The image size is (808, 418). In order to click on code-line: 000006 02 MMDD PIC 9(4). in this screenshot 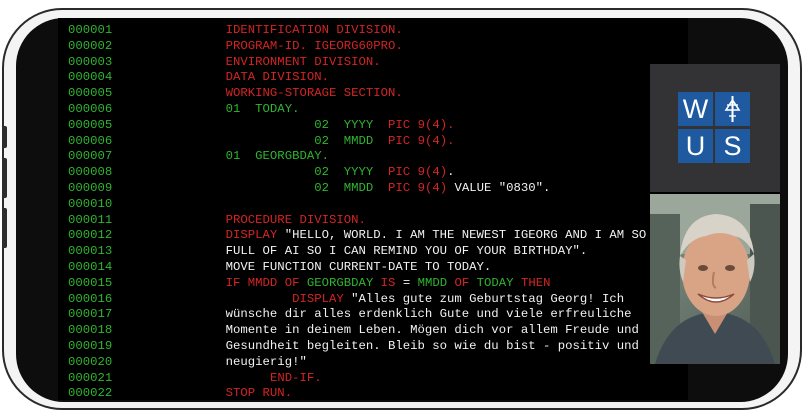, I will do `click(357, 142)`.